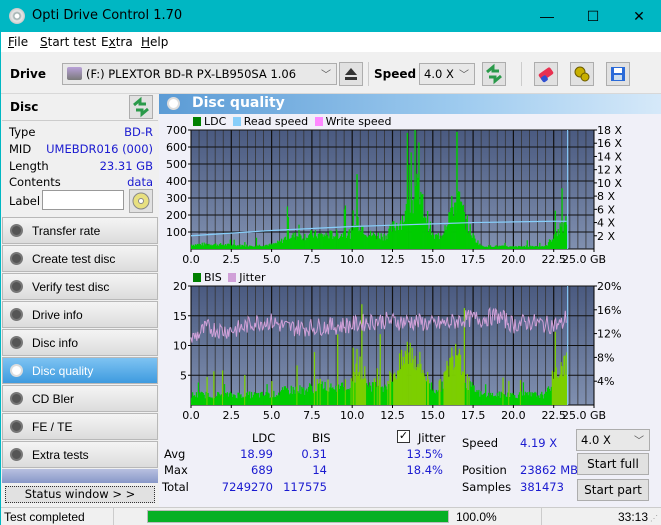  Describe the element at coordinates (176, 164) in the screenshot. I see `y-tick-label: 500` at that location.